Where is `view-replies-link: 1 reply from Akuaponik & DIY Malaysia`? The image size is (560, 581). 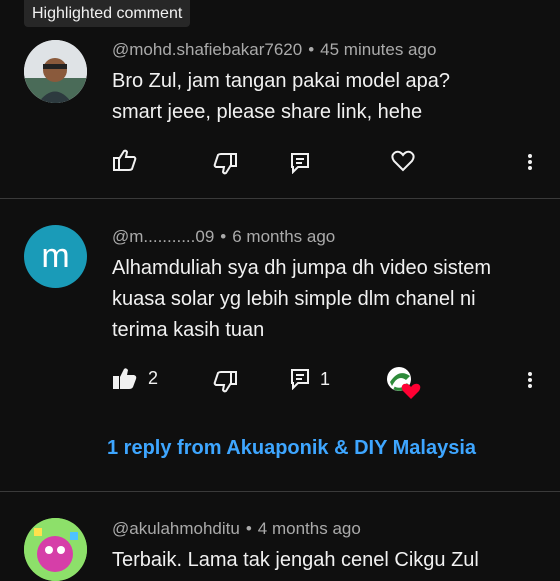 view-replies-link: 1 reply from Akuaponik & DIY Malaysia is located at coordinates (291, 448).